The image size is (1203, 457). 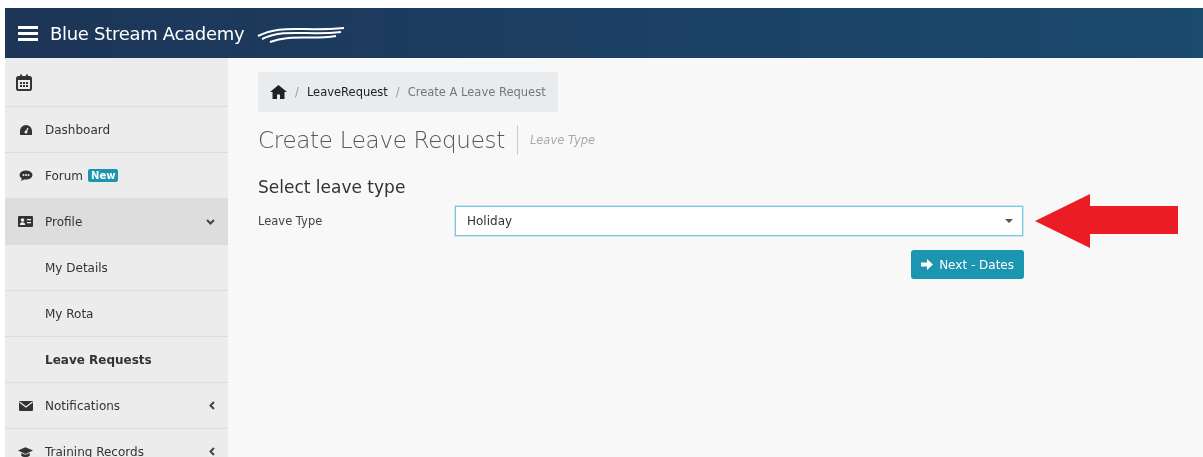 I want to click on calendar-icon, so click(x=24, y=82).